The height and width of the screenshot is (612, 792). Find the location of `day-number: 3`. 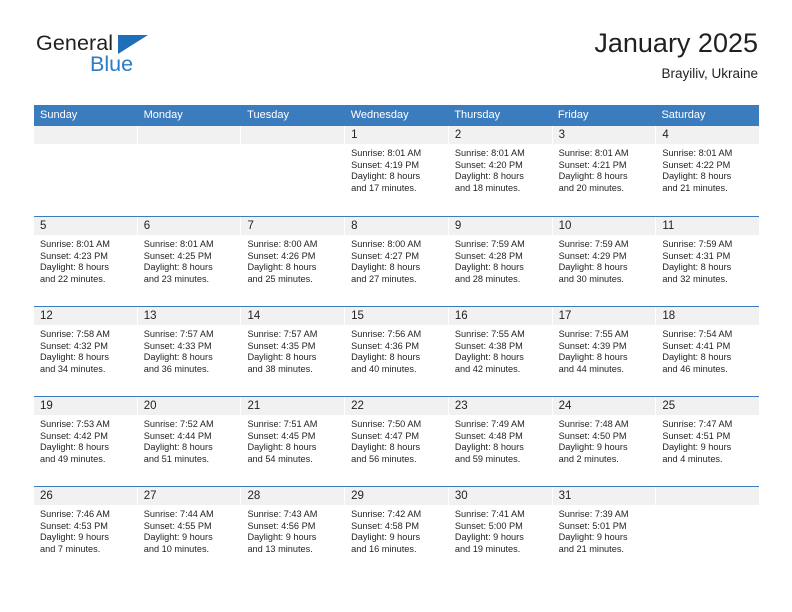

day-number: 3 is located at coordinates (604, 135).